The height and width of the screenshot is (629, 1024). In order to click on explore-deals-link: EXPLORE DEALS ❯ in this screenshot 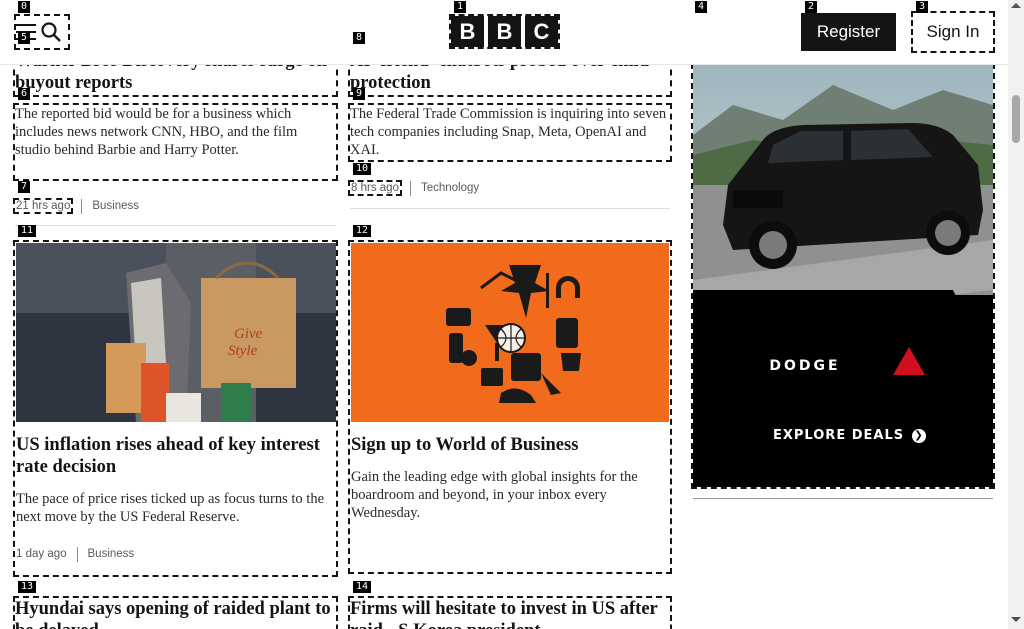, I will do `click(850, 435)`.